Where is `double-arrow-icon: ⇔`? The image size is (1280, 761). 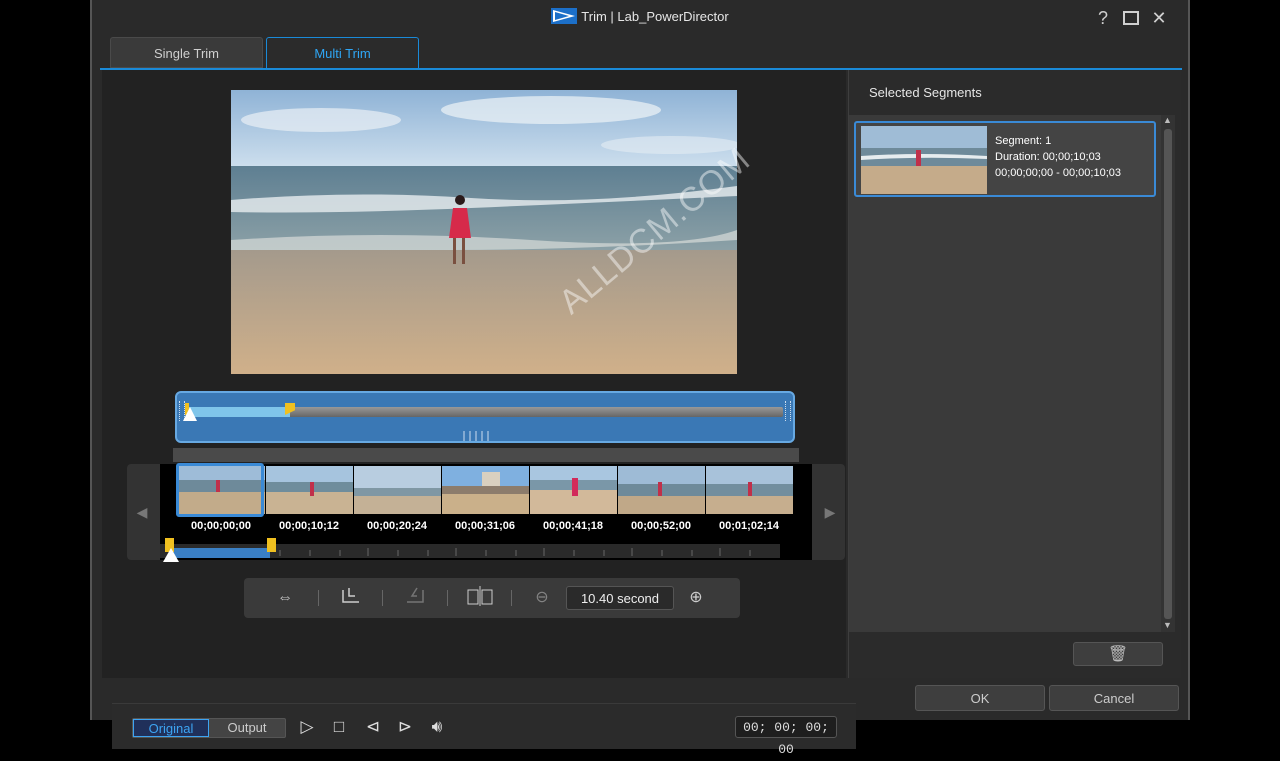 double-arrow-icon: ⇔ is located at coordinates (285, 597).